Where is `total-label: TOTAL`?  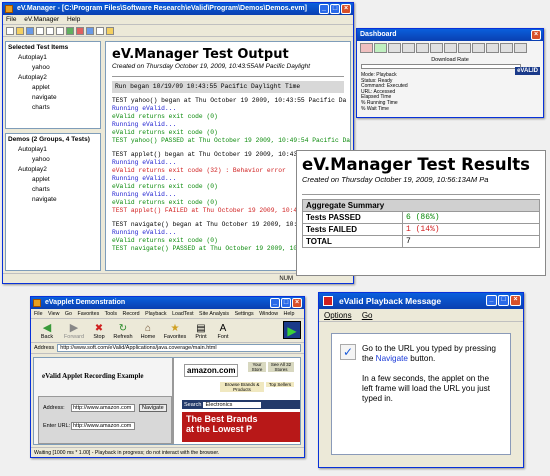
total-label: TOTAL is located at coordinates (352, 241).